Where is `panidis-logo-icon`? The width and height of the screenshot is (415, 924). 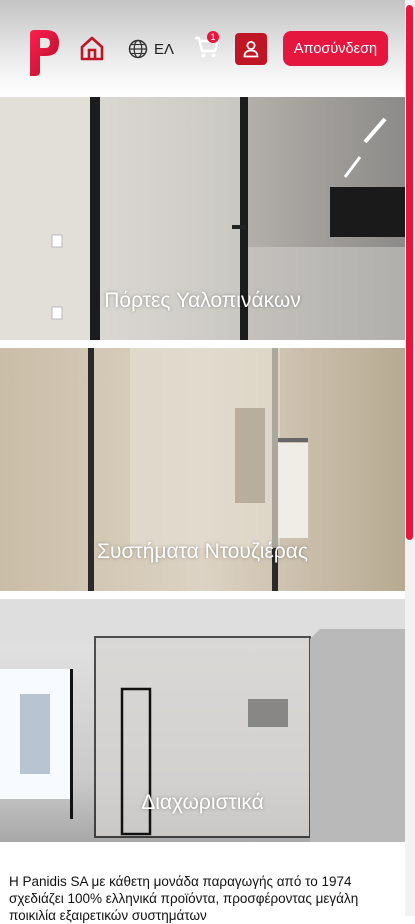 panidis-logo-icon is located at coordinates (44, 53).